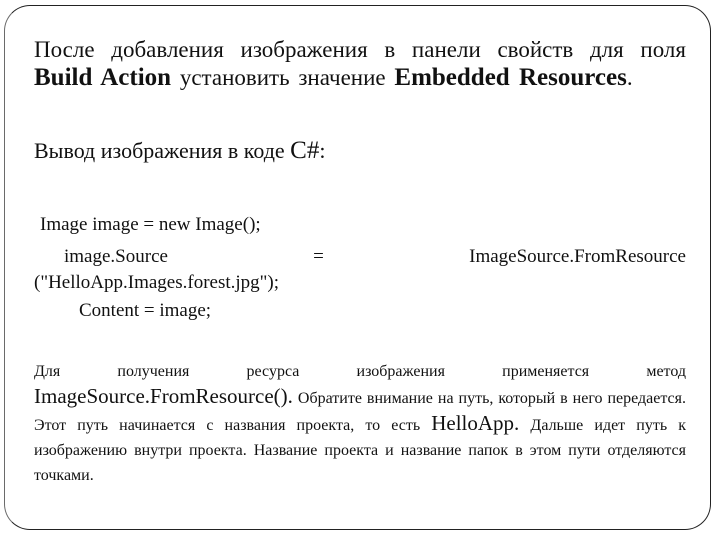 The image size is (720, 540). Describe the element at coordinates (116, 256) in the screenshot. I see `code-line-2-left: image.Source` at that location.